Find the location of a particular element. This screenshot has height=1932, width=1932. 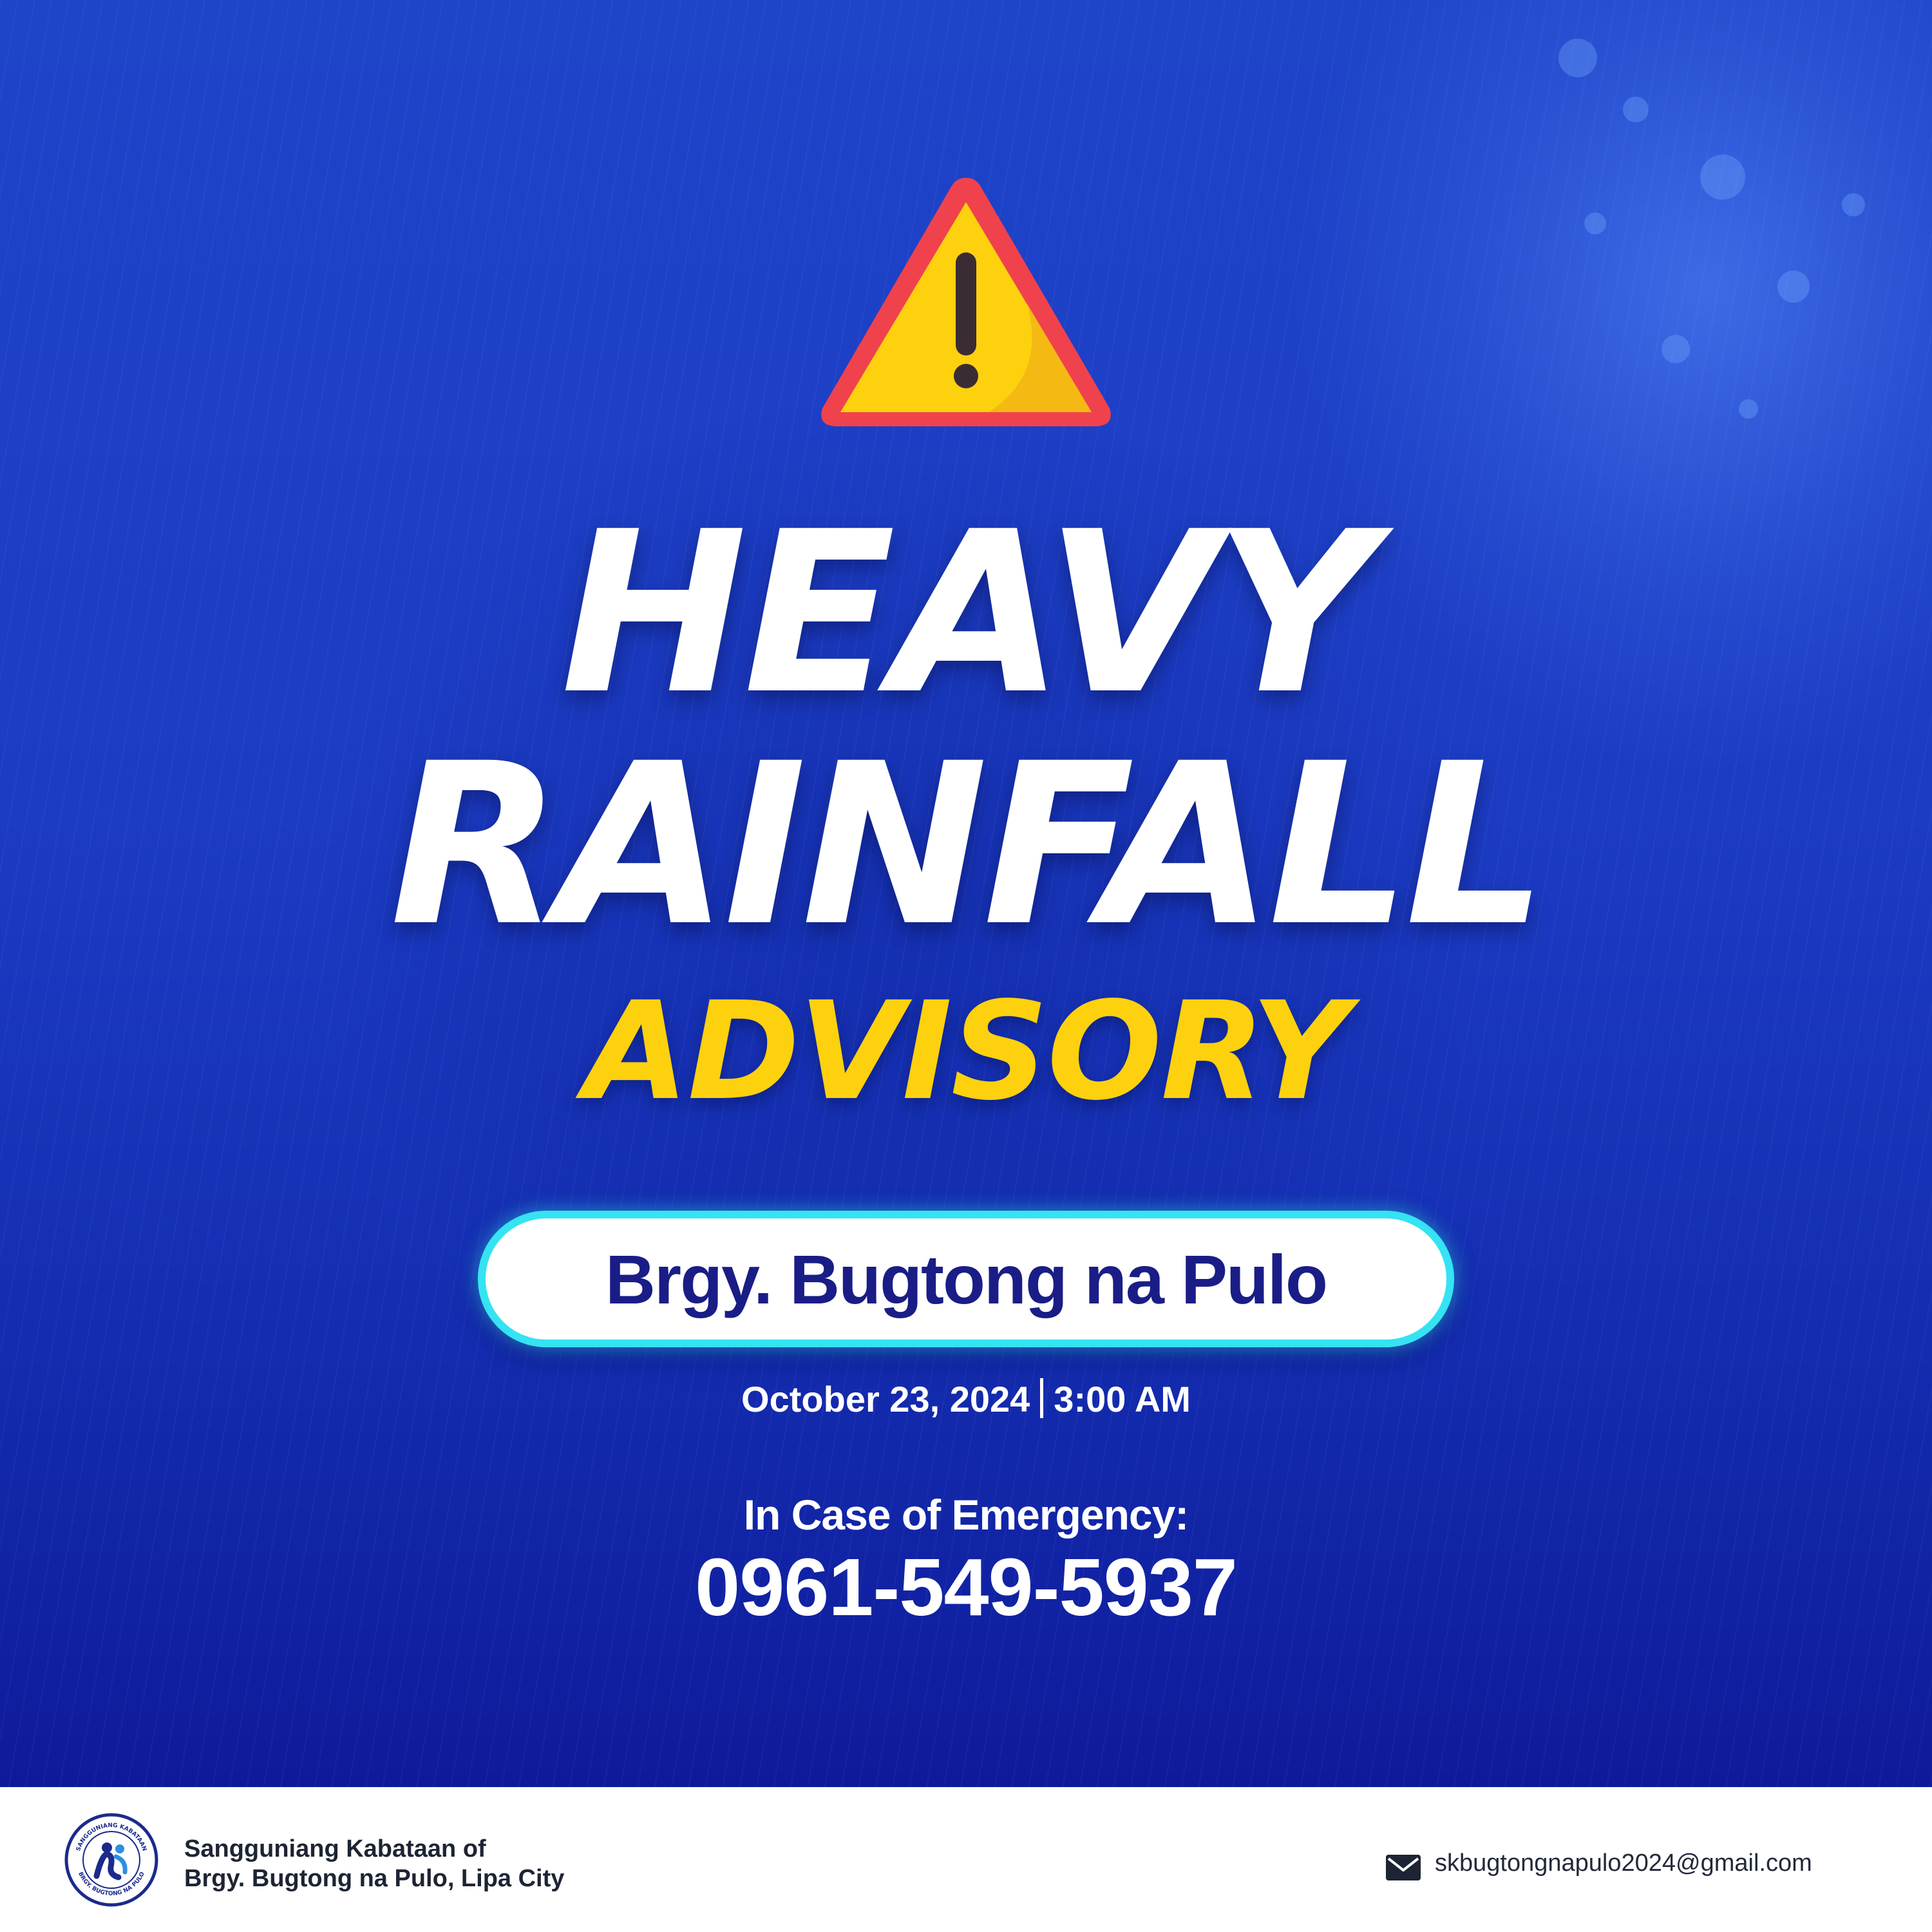

organization-line-1: Sangguniang Kabataan of is located at coordinates (335, 1849).